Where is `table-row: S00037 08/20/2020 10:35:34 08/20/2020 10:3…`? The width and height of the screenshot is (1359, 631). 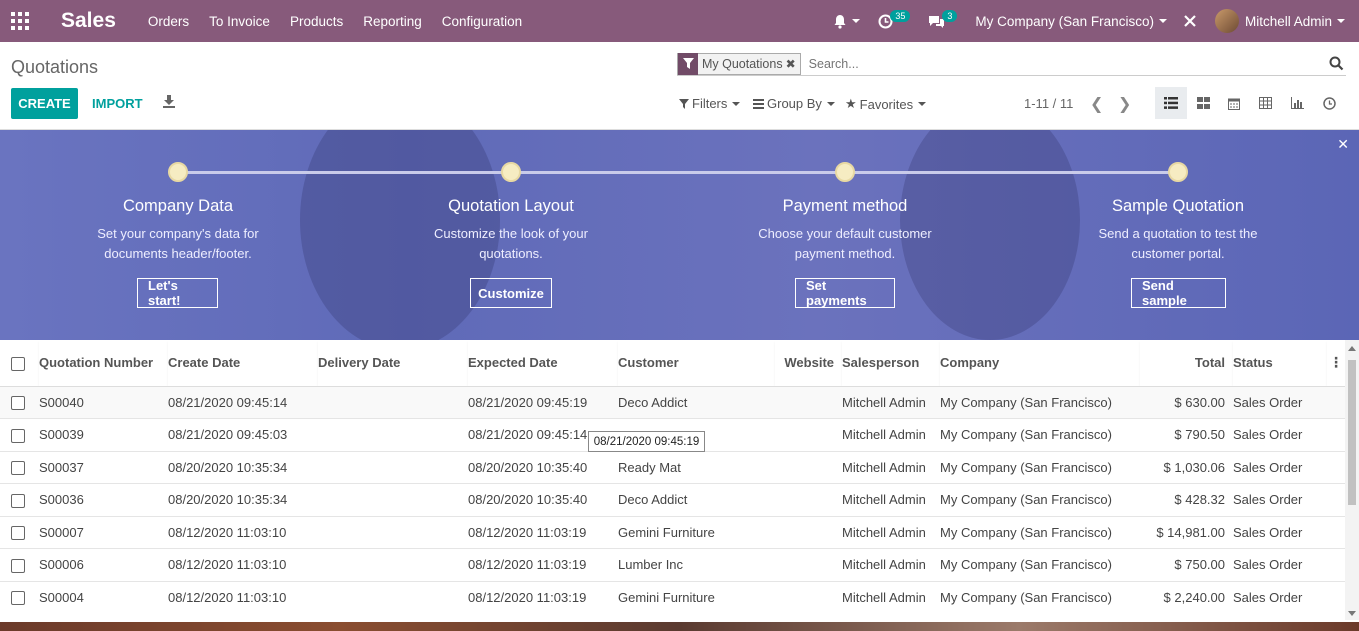
table-row: S00037 08/20/2020 10:35:34 08/20/2020 10:3… is located at coordinates (672, 467).